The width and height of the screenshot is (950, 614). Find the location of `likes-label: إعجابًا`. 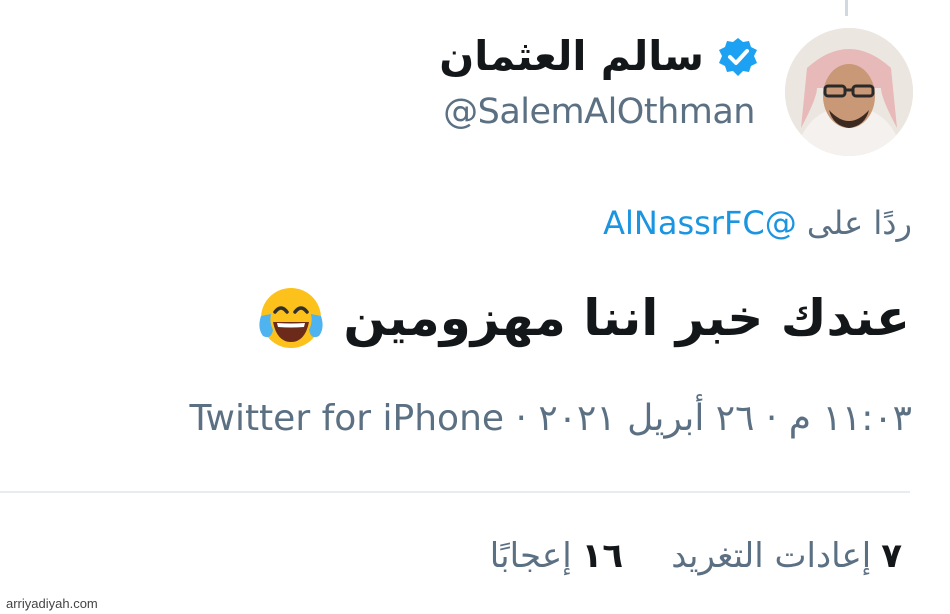

likes-label: إعجابًا is located at coordinates (530, 556).